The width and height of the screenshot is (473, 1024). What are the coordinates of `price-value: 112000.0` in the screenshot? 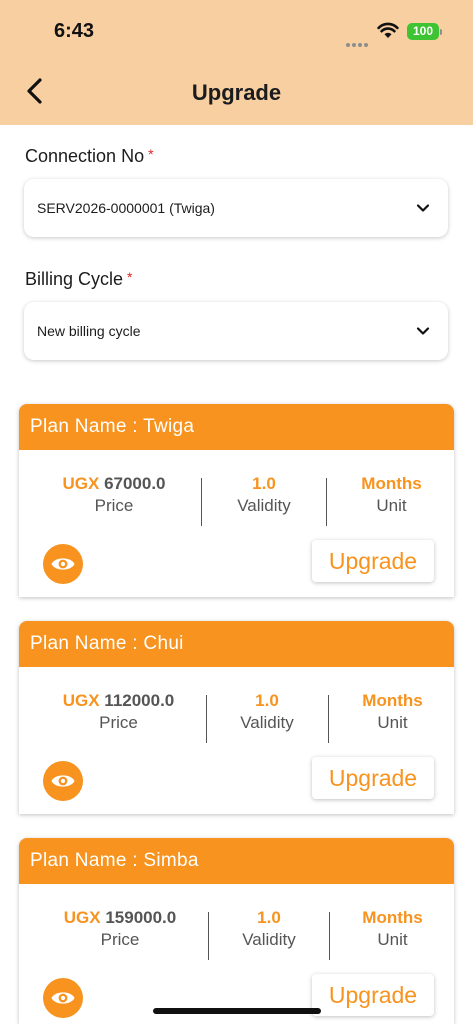 It's located at (139, 700).